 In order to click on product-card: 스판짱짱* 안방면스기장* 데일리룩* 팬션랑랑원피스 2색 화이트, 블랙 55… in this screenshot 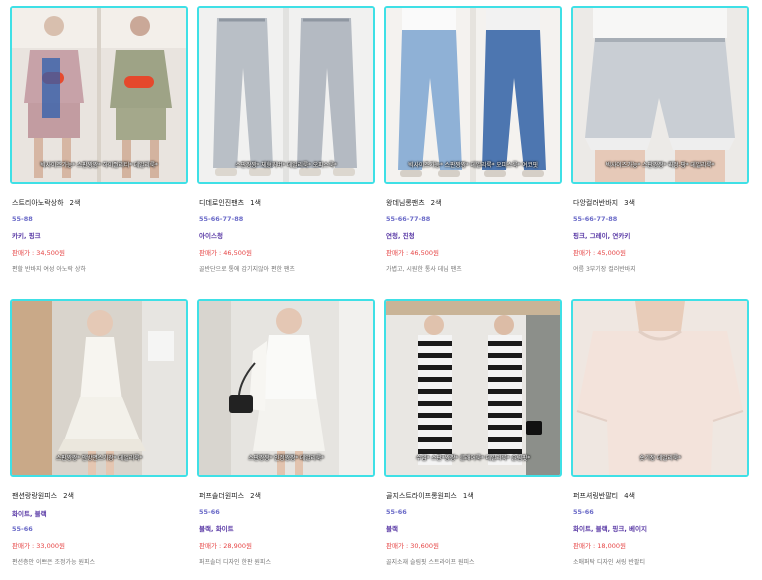, I will do `click(99, 432)`.